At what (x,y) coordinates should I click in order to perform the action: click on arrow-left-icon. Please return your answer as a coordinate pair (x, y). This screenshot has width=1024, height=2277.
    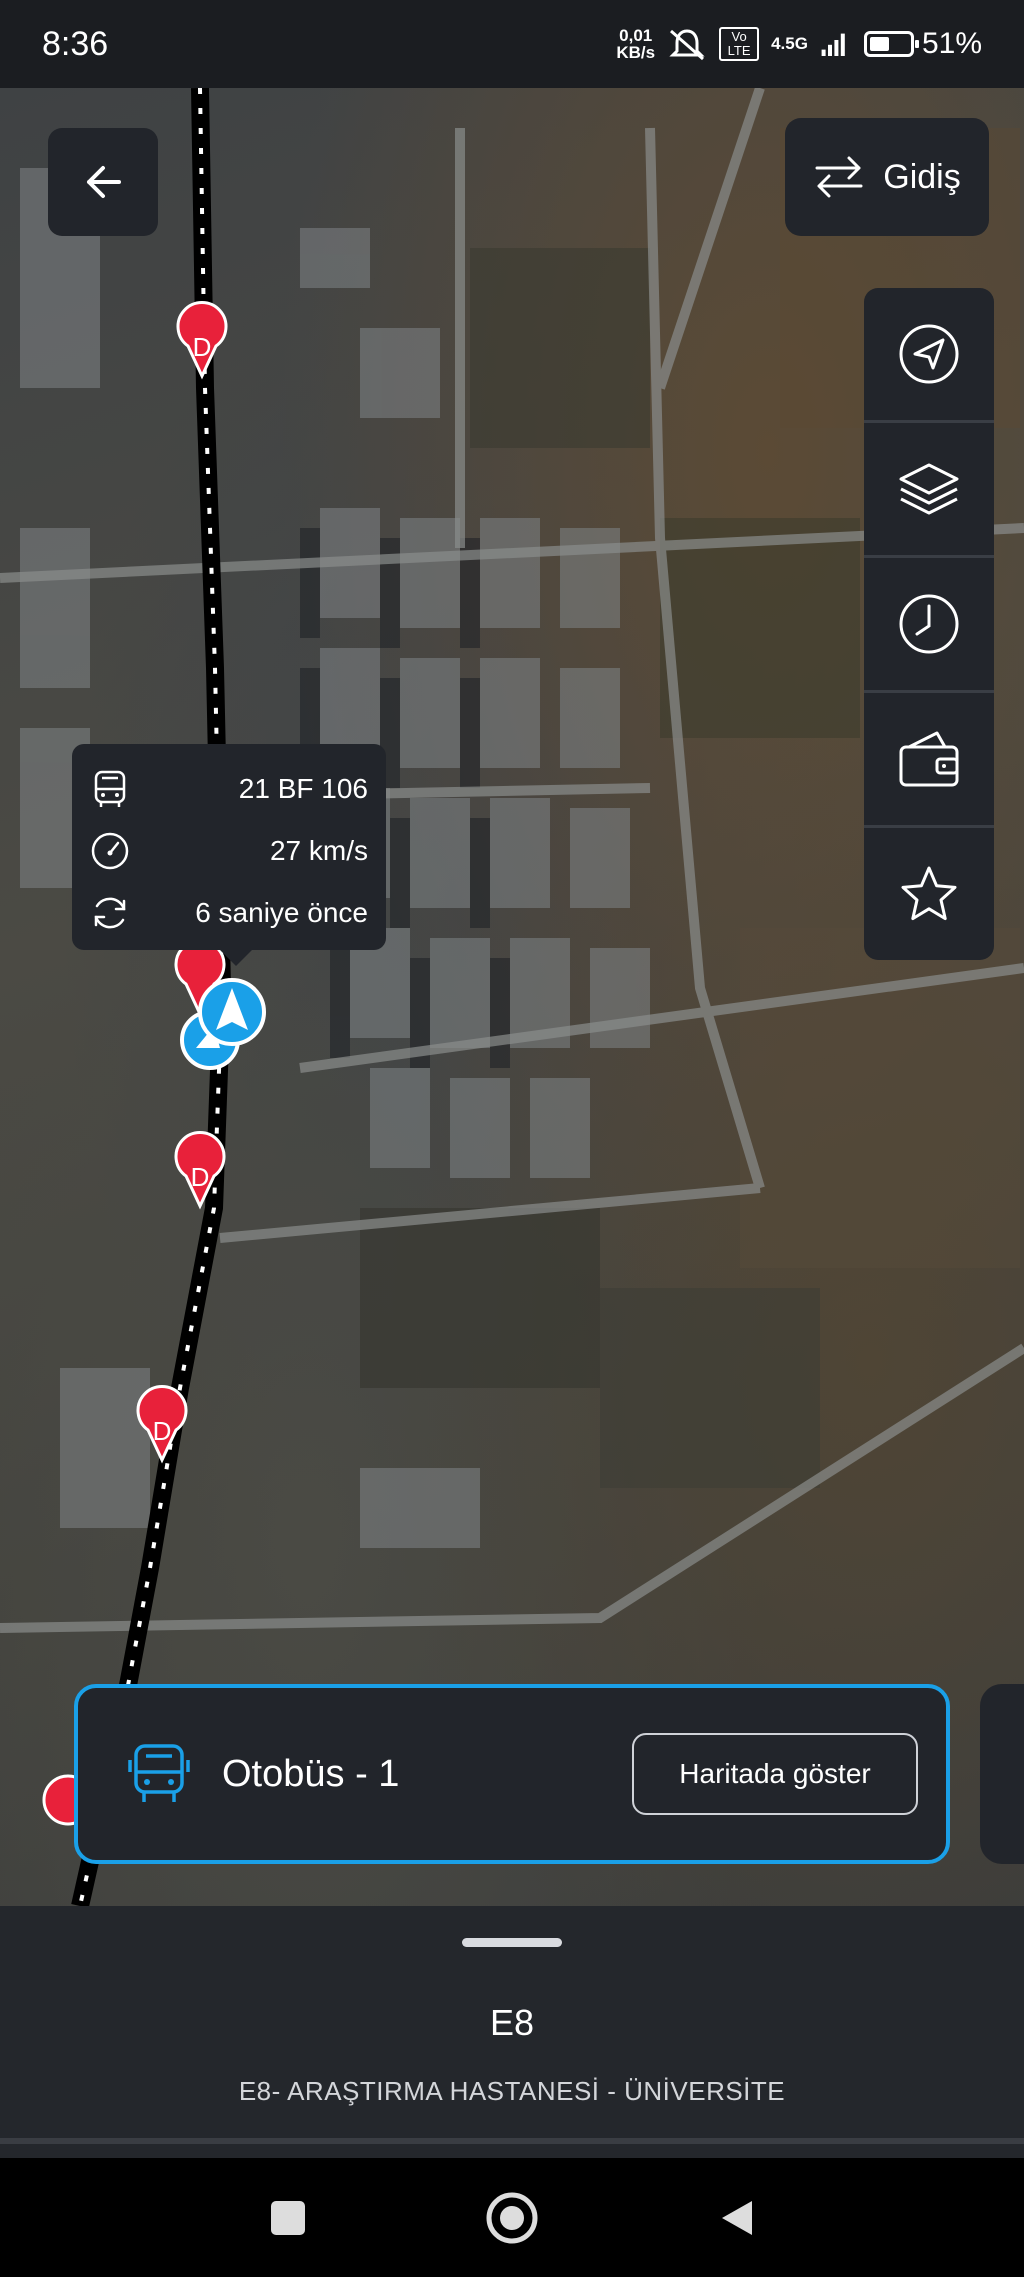
    Looking at the image, I should click on (104, 182).